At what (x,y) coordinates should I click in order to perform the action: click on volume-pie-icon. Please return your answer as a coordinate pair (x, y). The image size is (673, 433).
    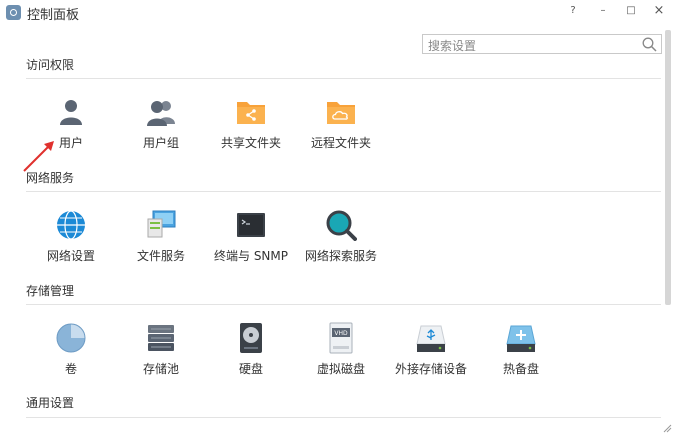
    Looking at the image, I should click on (71, 338).